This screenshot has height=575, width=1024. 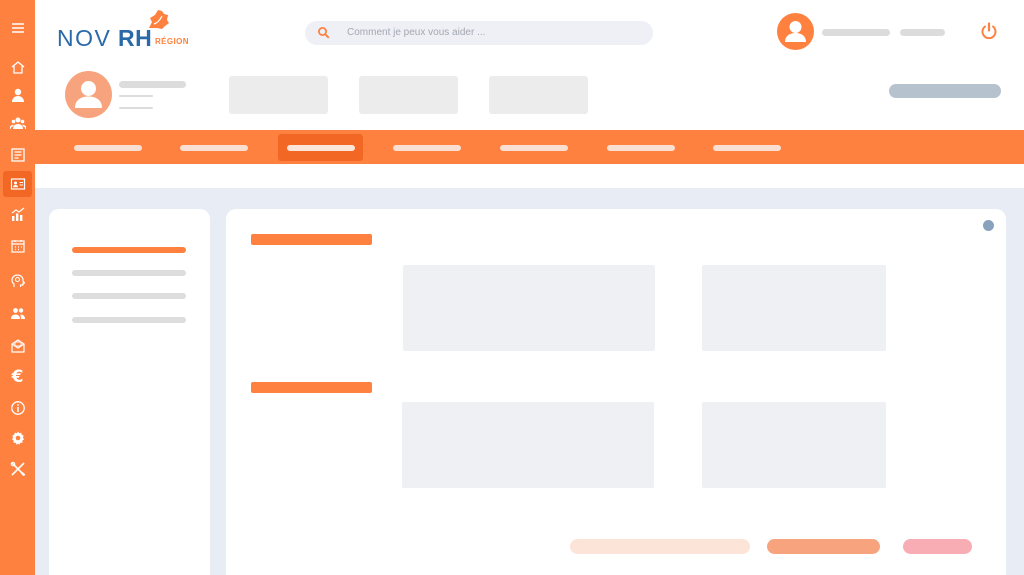 I want to click on tools-icon, so click(x=17, y=469).